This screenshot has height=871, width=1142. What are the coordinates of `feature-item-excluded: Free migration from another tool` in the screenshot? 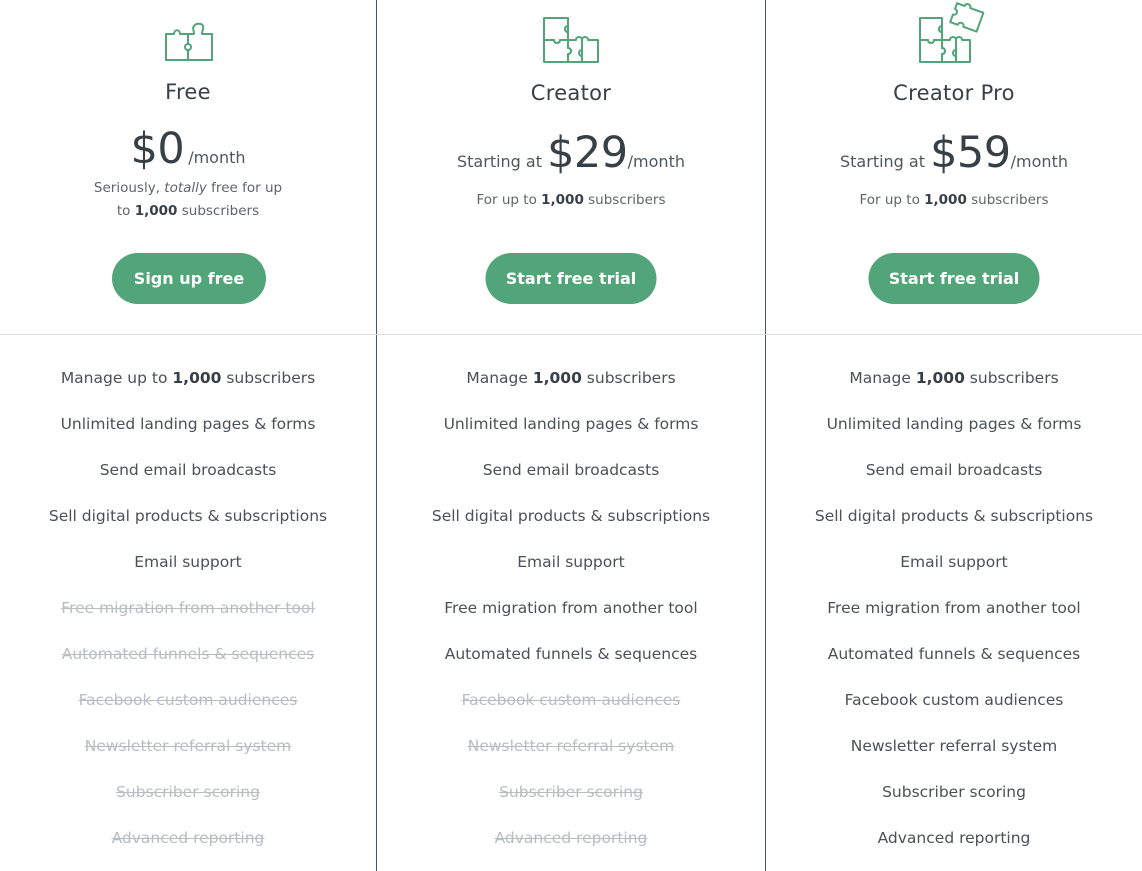 It's located at (188, 608).